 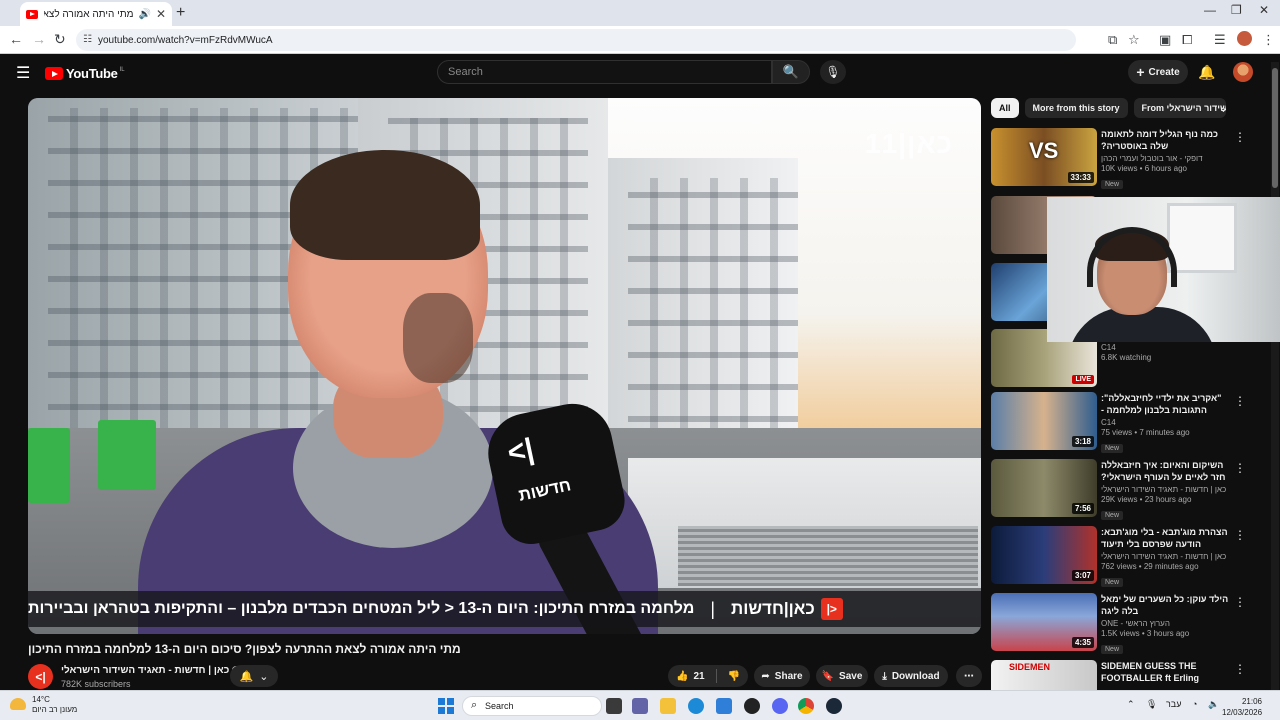 I want to click on speaker-icon: 🔊, so click(x=144, y=14).